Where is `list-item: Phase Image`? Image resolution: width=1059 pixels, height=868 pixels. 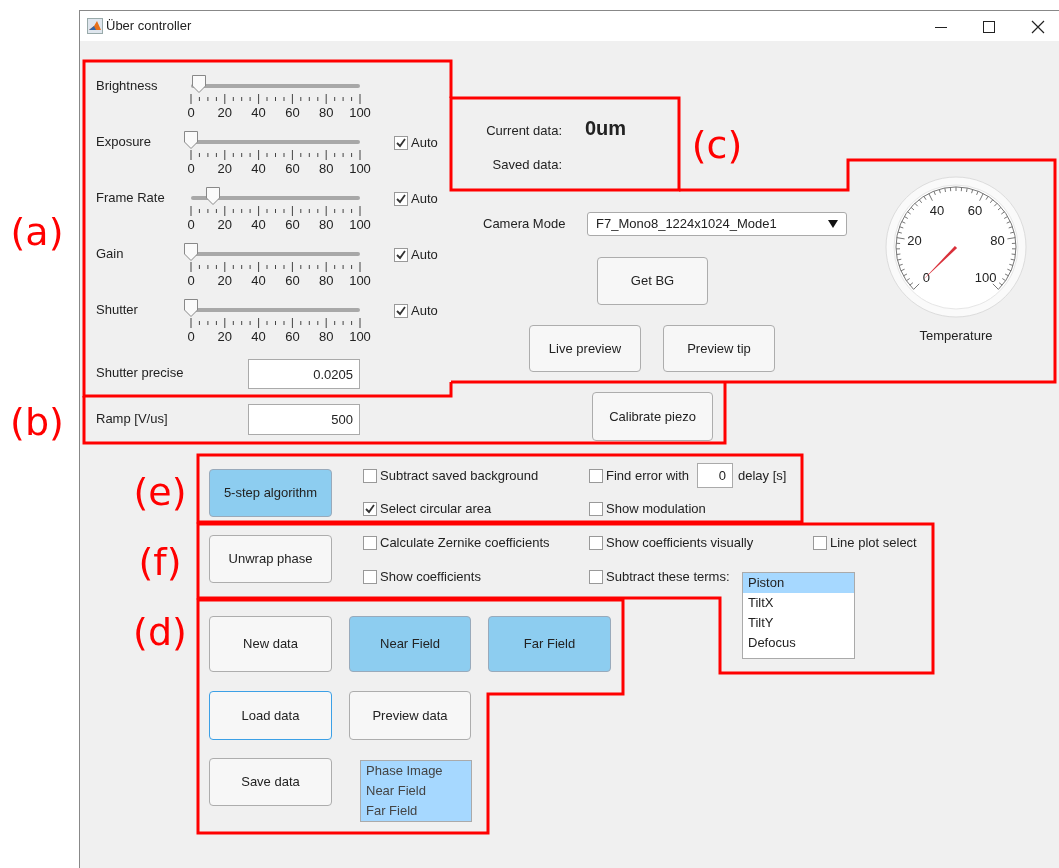
list-item: Phase Image is located at coordinates (416, 771).